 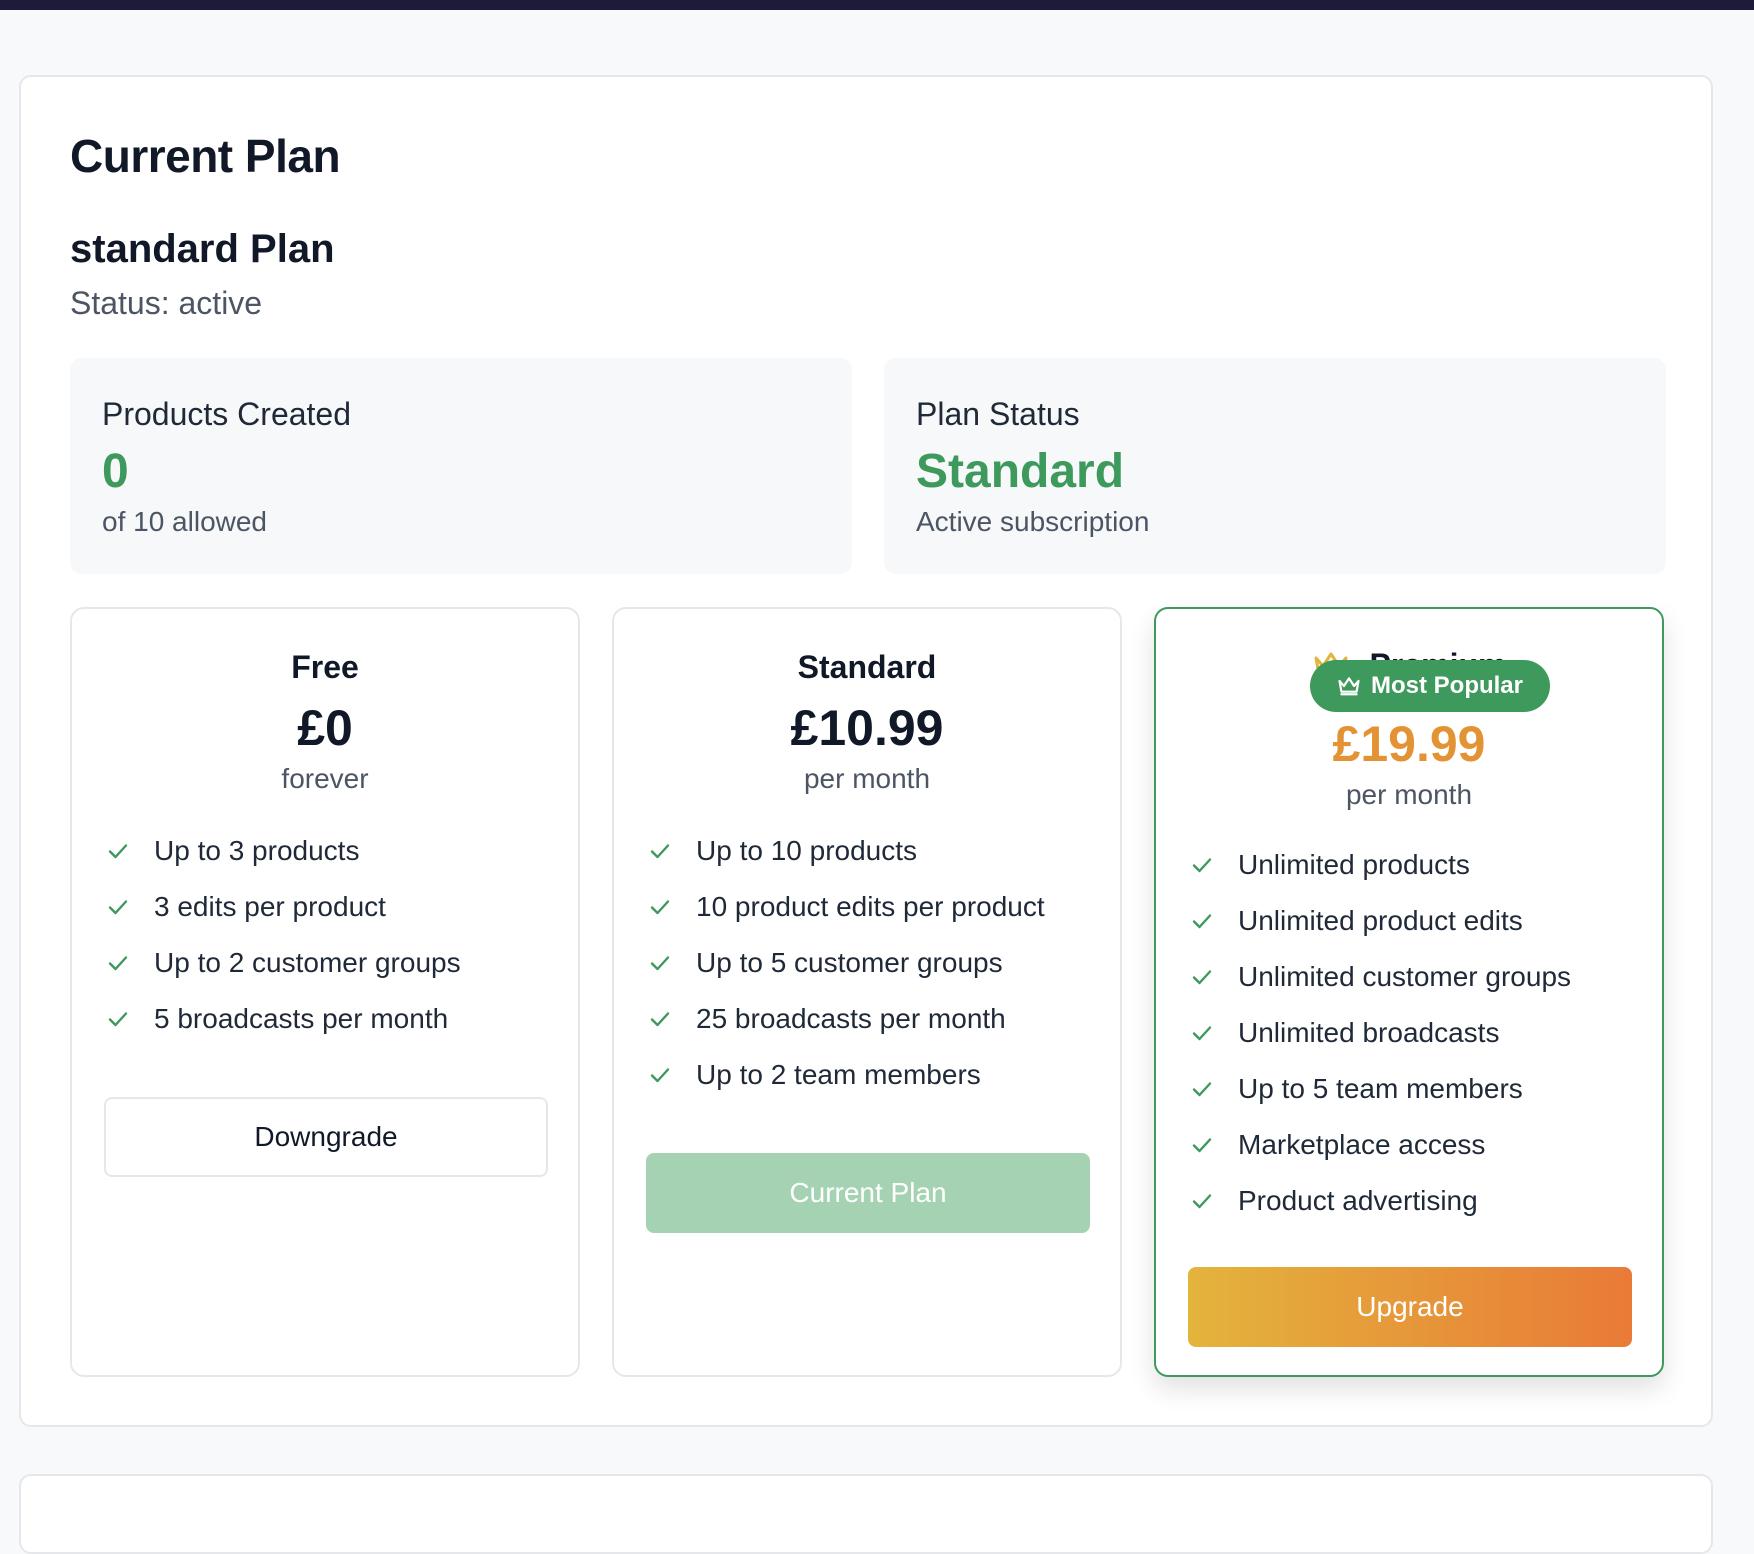 I want to click on feature-item: Up to 5 team members, so click(x=1380, y=1089).